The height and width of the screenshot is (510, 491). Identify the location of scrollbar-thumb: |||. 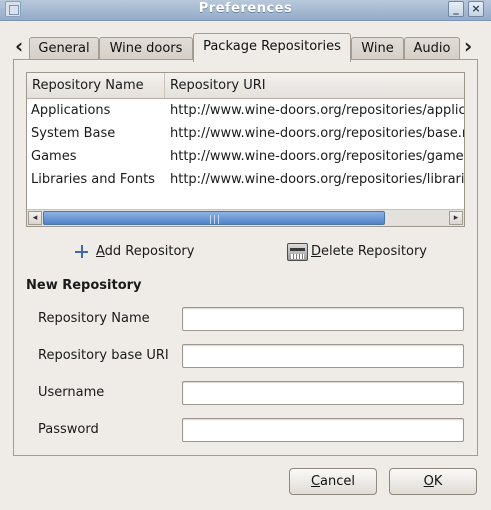
(214, 218).